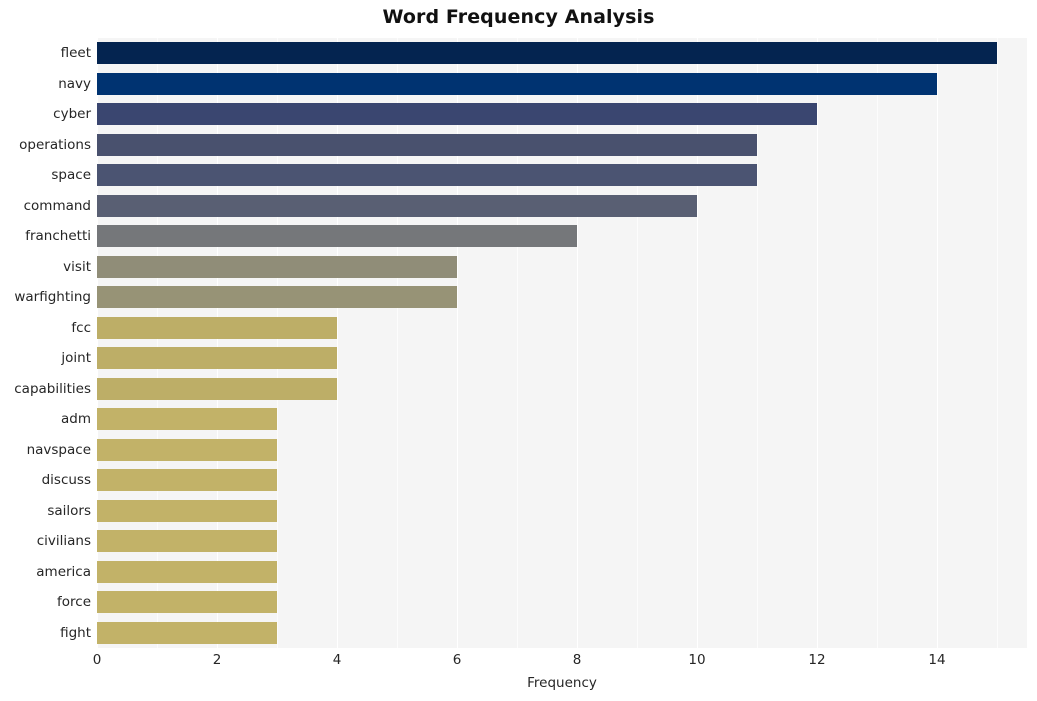  Describe the element at coordinates (74, 602) in the screenshot. I see `y-axis-tick-label: force` at that location.